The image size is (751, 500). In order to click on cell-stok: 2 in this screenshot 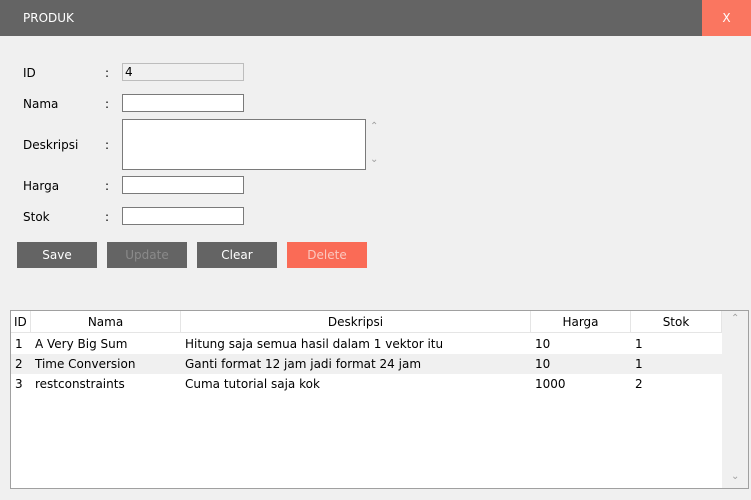, I will do `click(639, 384)`.